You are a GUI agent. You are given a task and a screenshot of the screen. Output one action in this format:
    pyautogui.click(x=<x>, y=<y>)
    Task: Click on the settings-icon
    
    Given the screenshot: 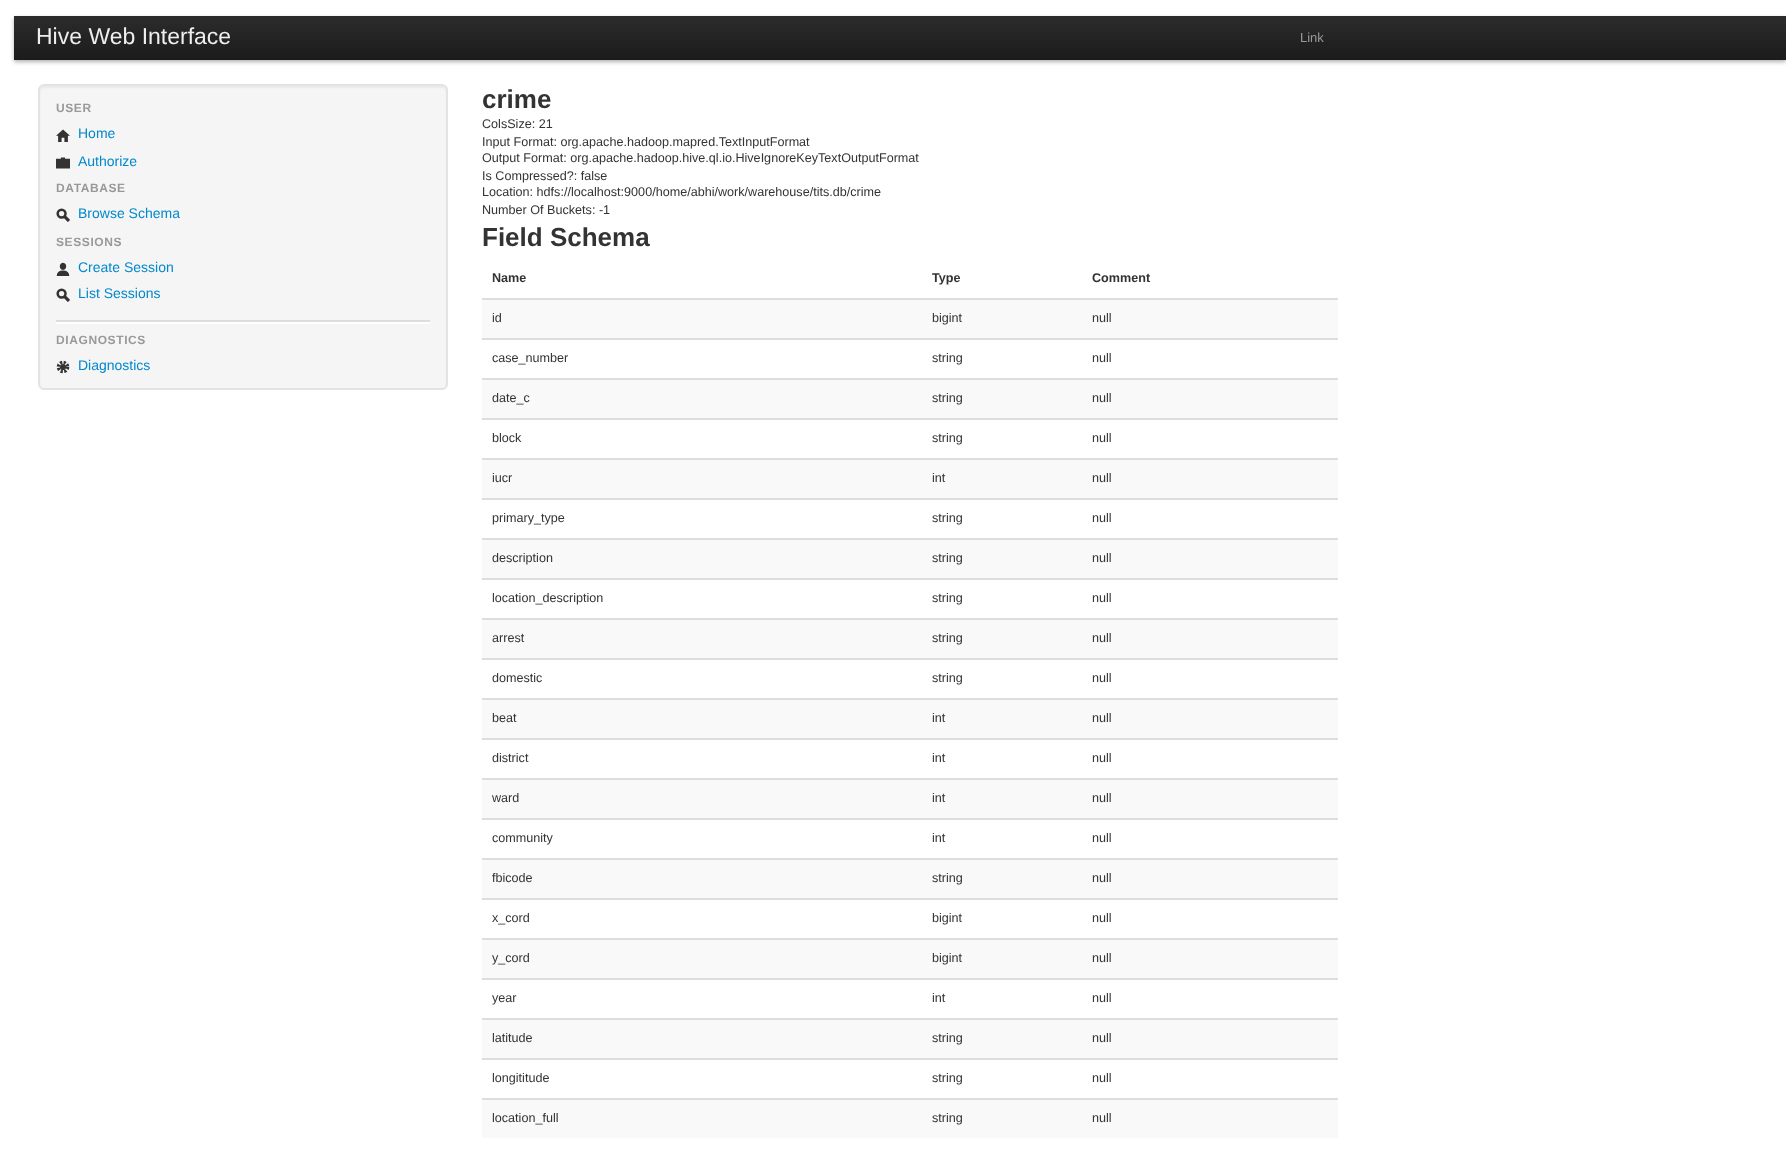 What is the action you would take?
    pyautogui.click(x=63, y=366)
    